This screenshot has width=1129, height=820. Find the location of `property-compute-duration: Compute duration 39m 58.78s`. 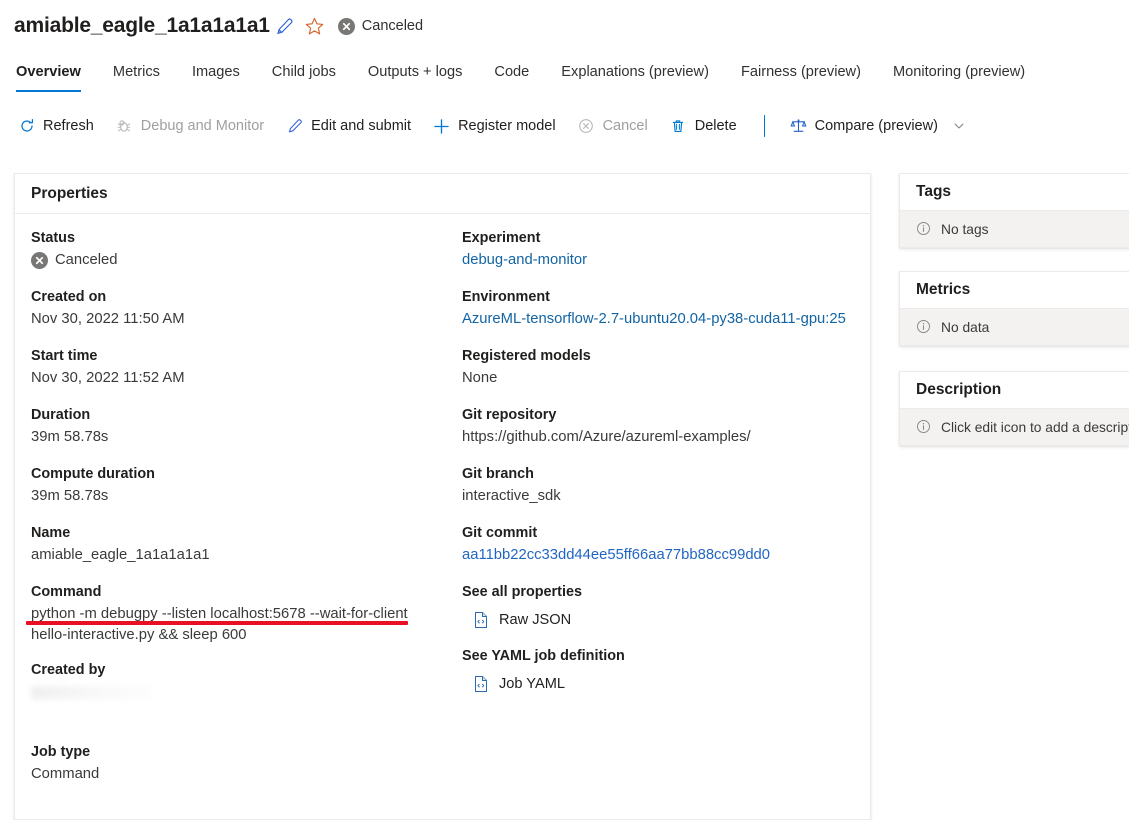

property-compute-duration: Compute duration 39m 58.78s is located at coordinates (233, 485).